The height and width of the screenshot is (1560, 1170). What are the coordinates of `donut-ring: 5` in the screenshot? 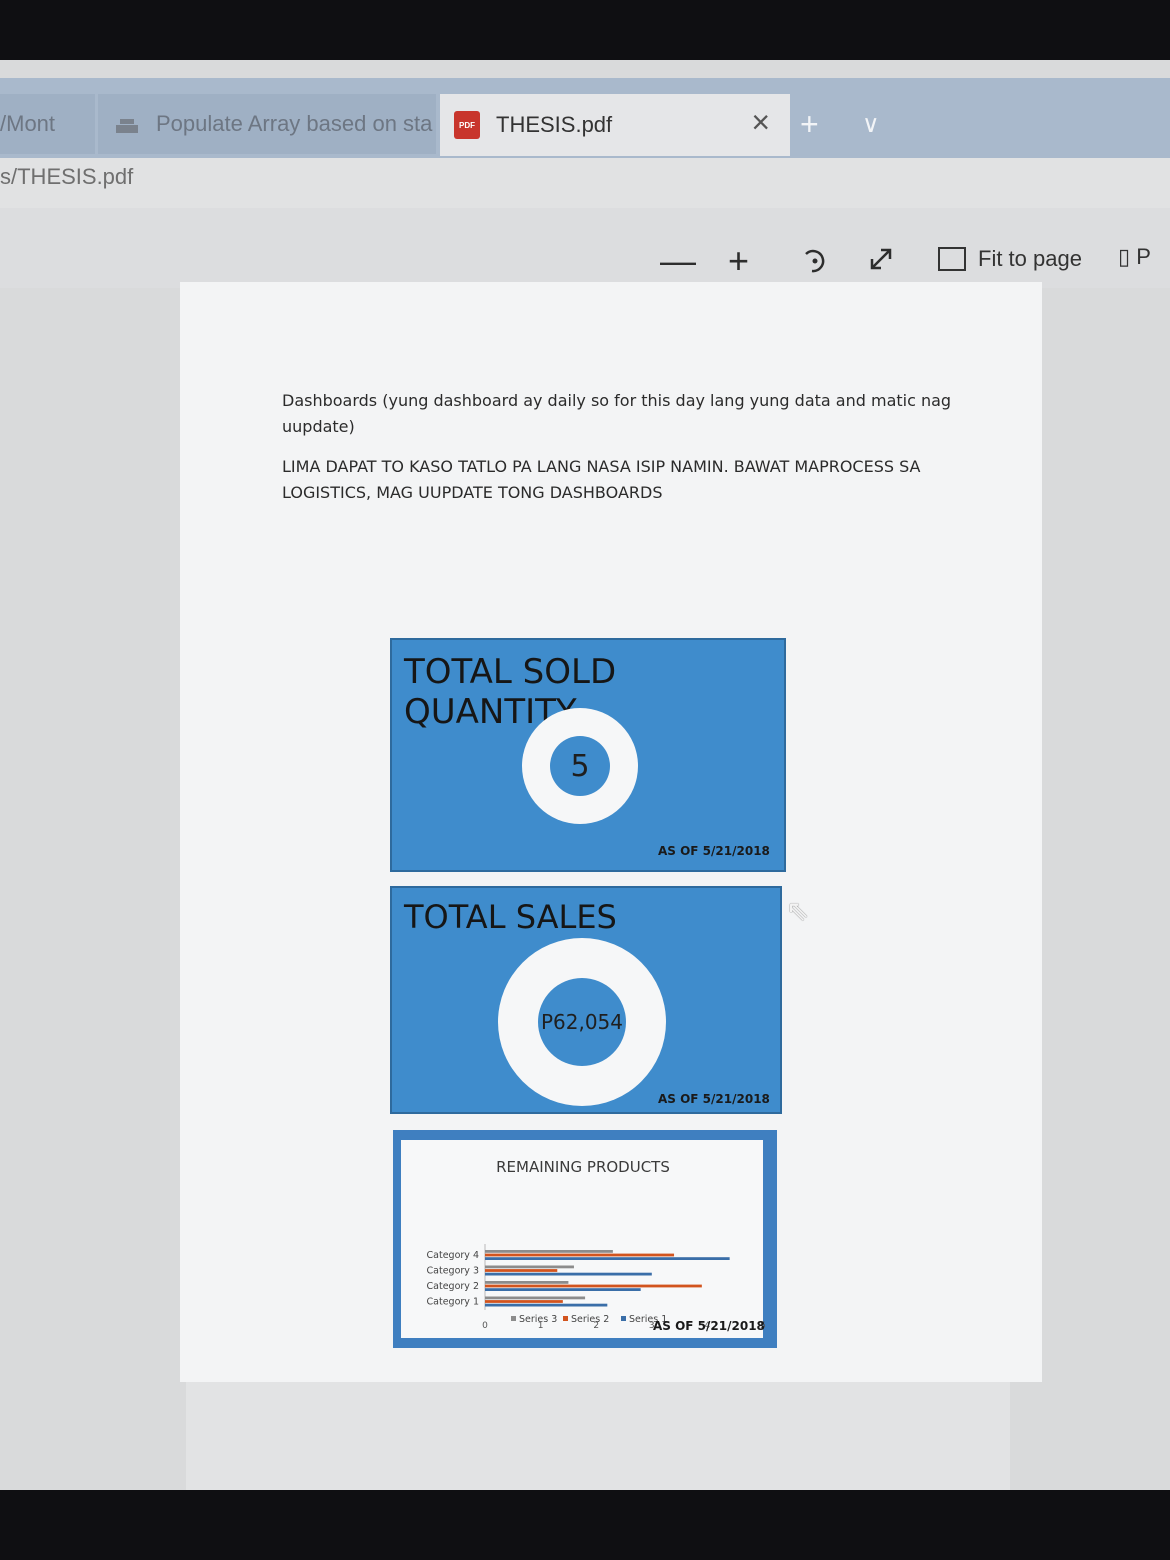 It's located at (580, 766).